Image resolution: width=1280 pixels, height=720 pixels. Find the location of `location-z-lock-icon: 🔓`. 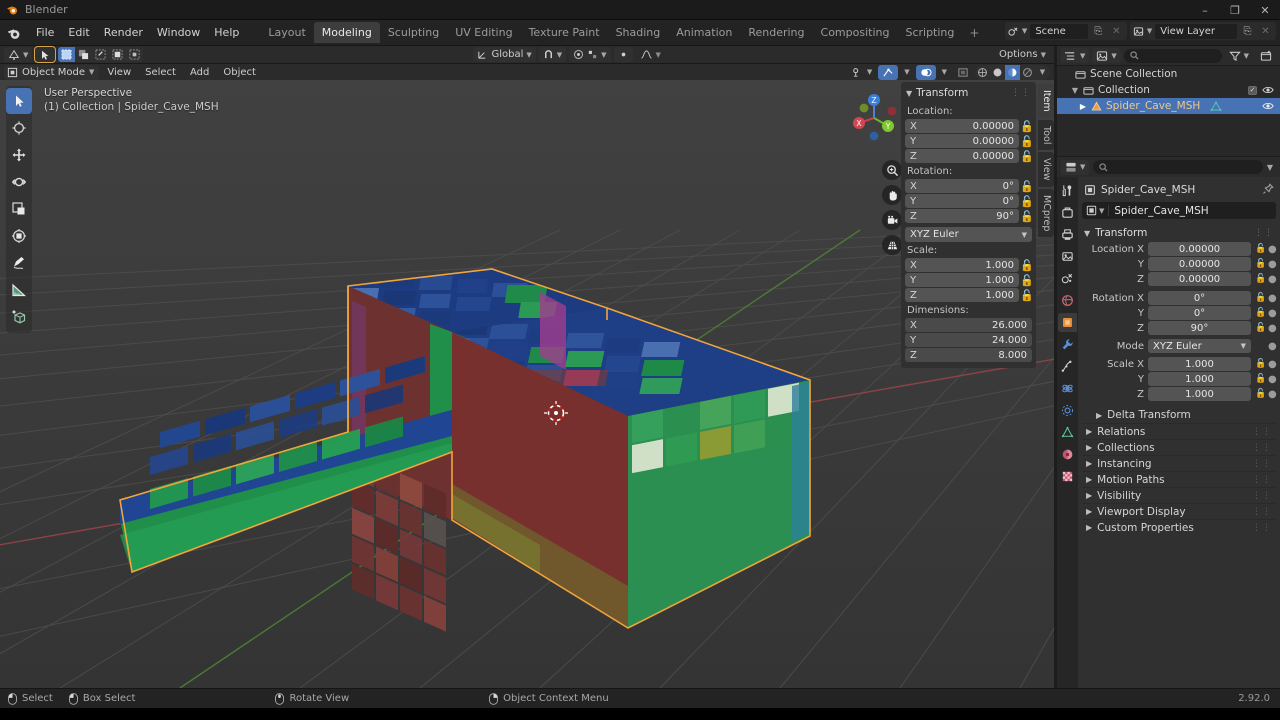

location-z-lock-icon: 🔓 is located at coordinates (1027, 156).